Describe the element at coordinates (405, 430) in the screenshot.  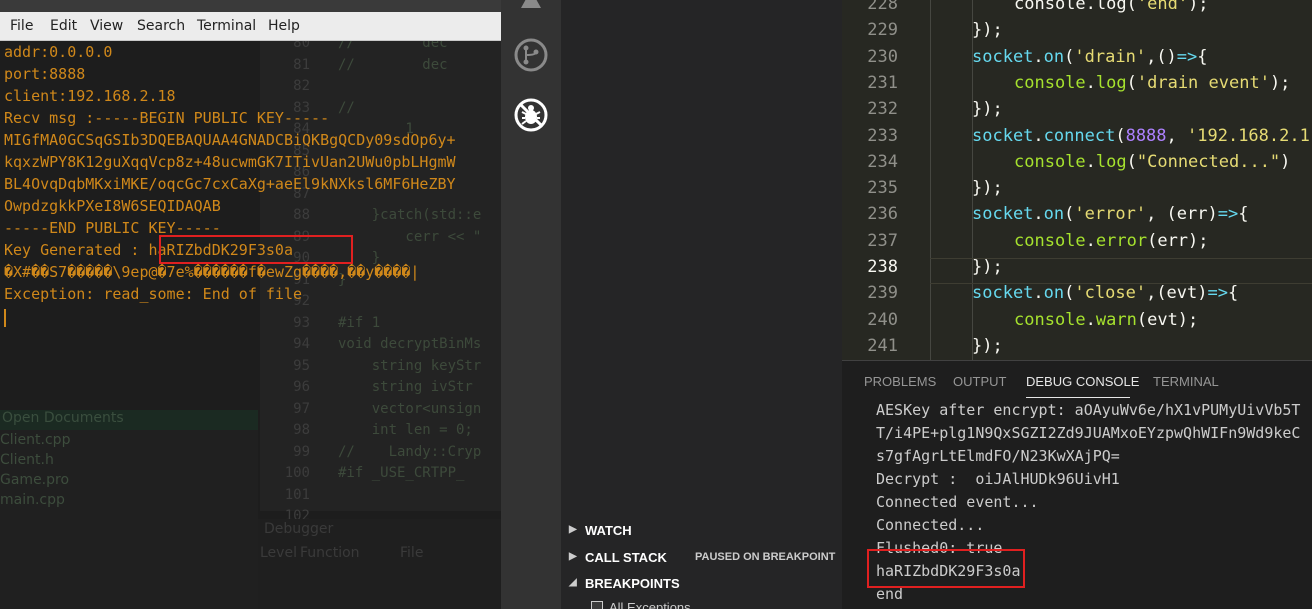
I see `code-text: int len = 0;` at that location.